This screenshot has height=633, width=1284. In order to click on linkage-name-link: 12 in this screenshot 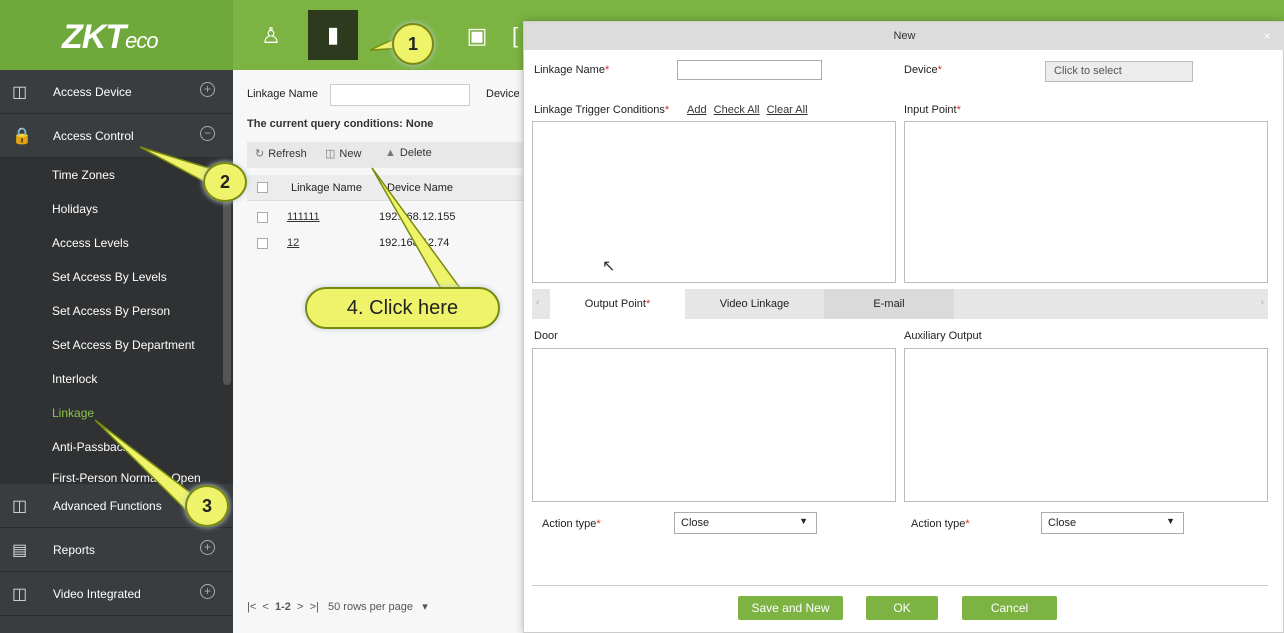, I will do `click(293, 243)`.